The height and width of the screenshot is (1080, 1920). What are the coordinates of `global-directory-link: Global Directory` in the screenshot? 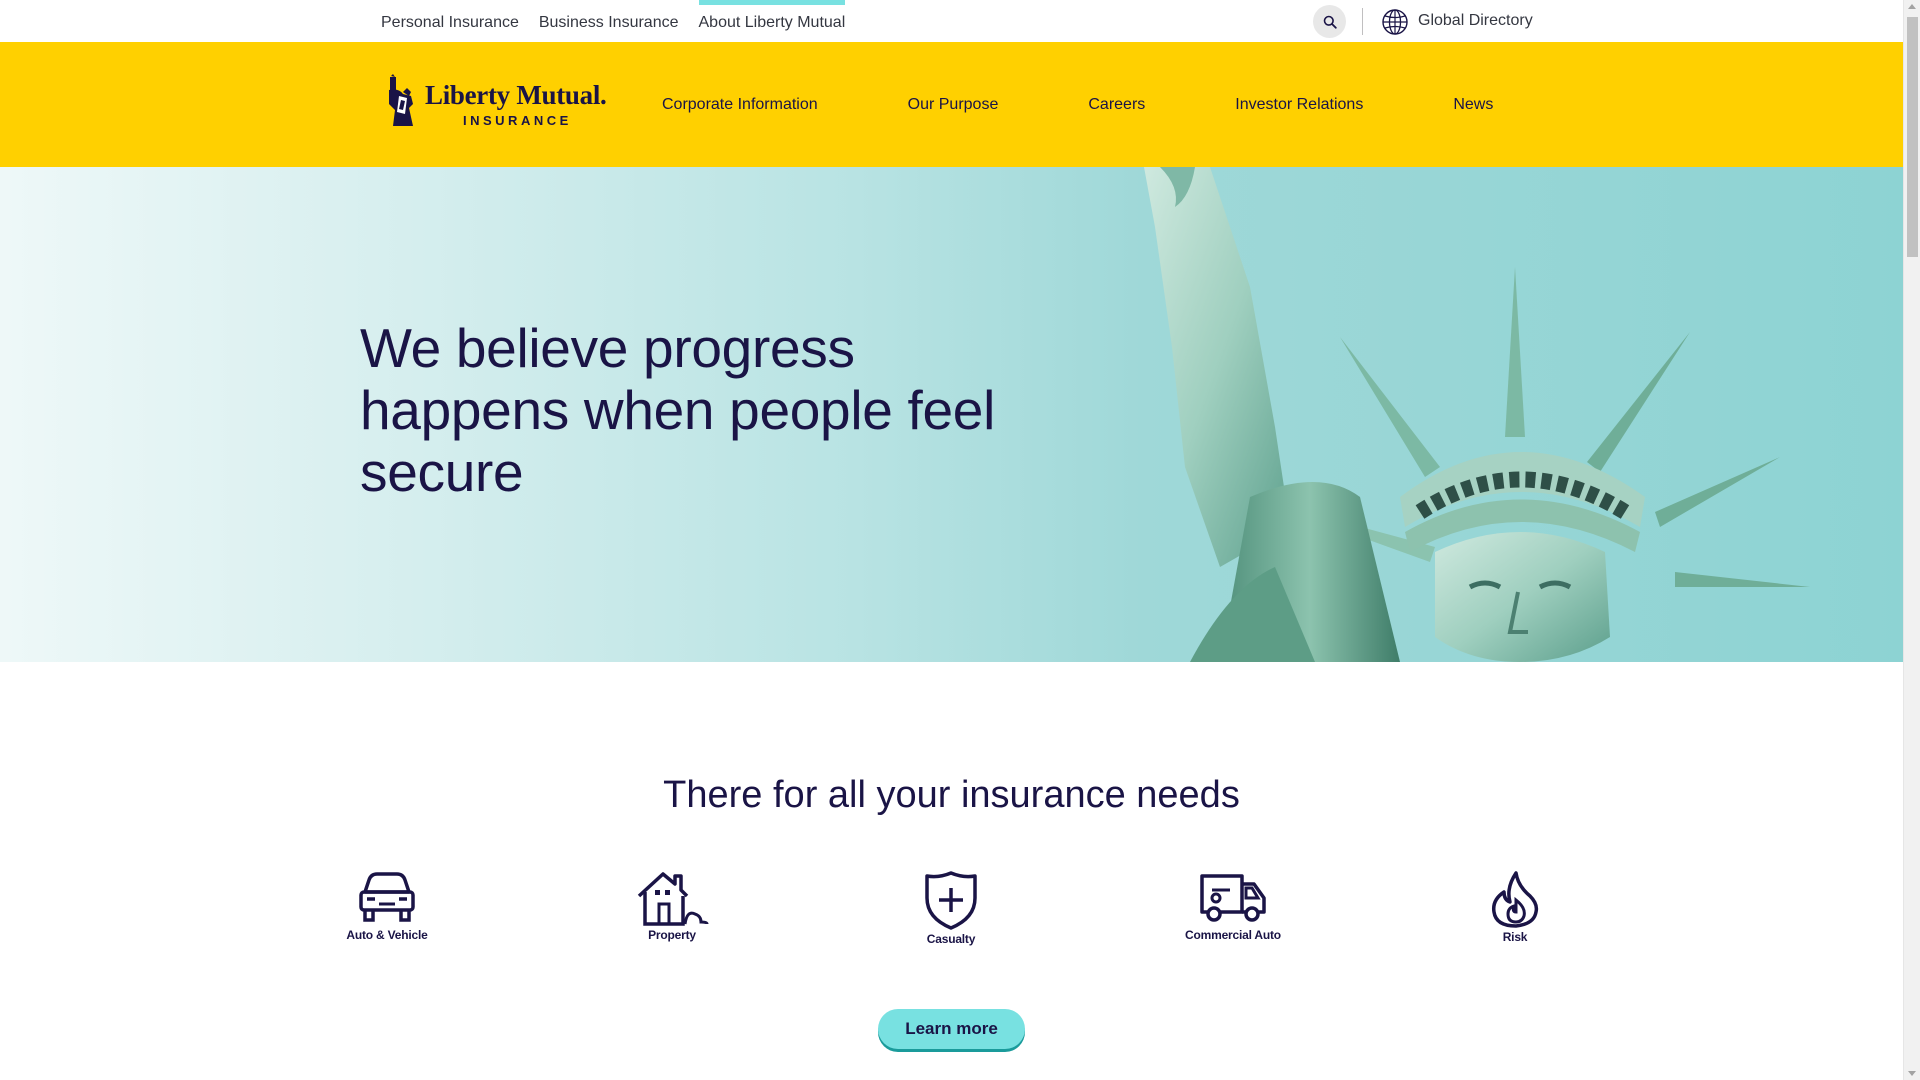 It's located at (1475, 21).